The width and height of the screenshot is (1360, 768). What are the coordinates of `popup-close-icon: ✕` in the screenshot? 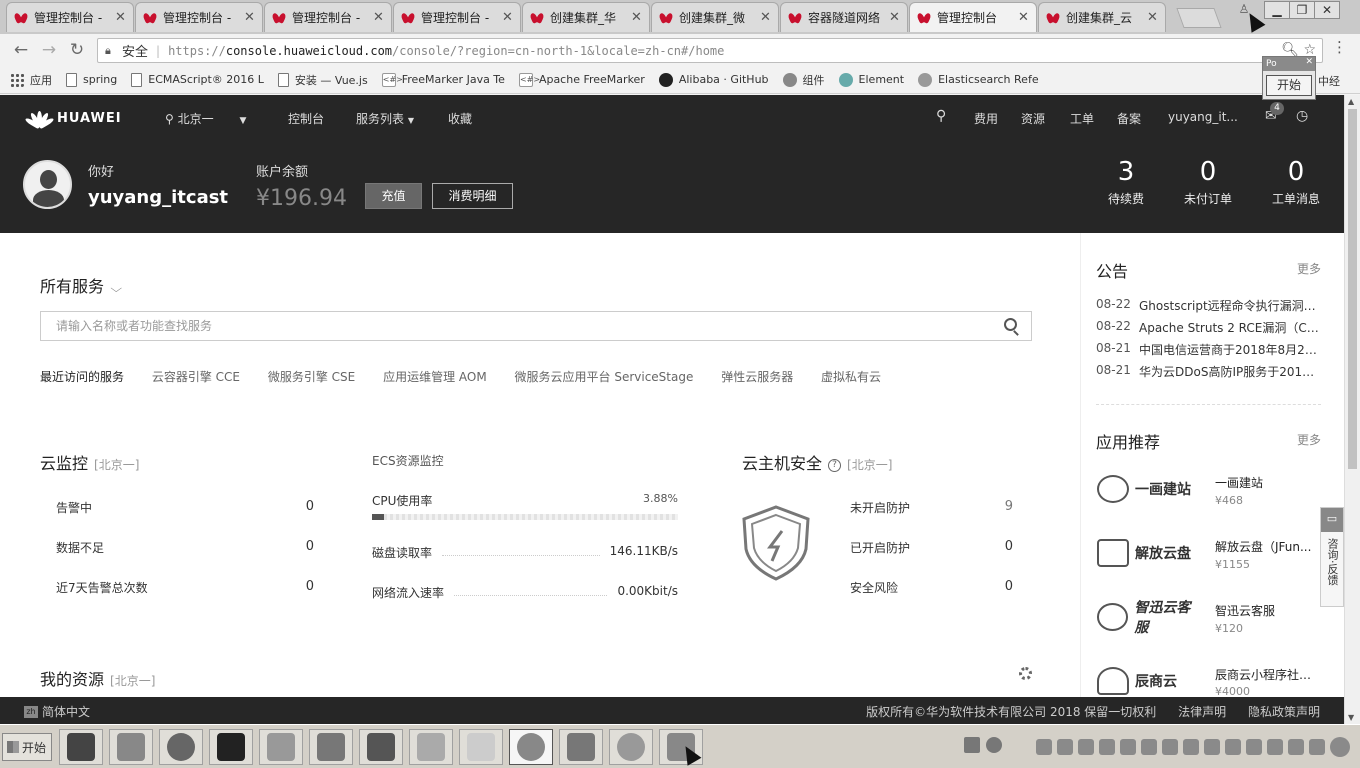 It's located at (1309, 62).